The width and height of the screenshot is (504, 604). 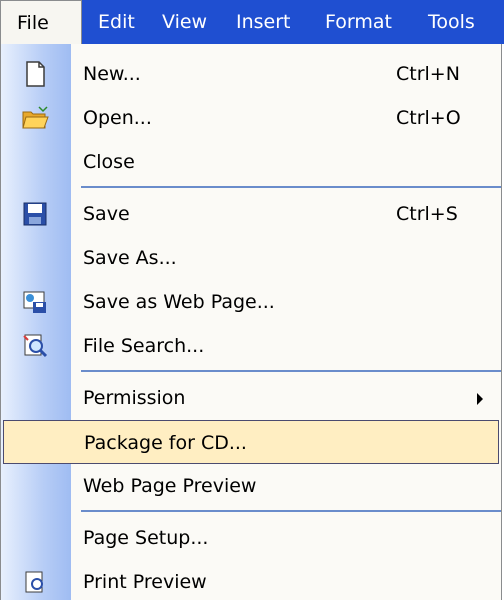 I want to click on new-document-icon, so click(x=35, y=74).